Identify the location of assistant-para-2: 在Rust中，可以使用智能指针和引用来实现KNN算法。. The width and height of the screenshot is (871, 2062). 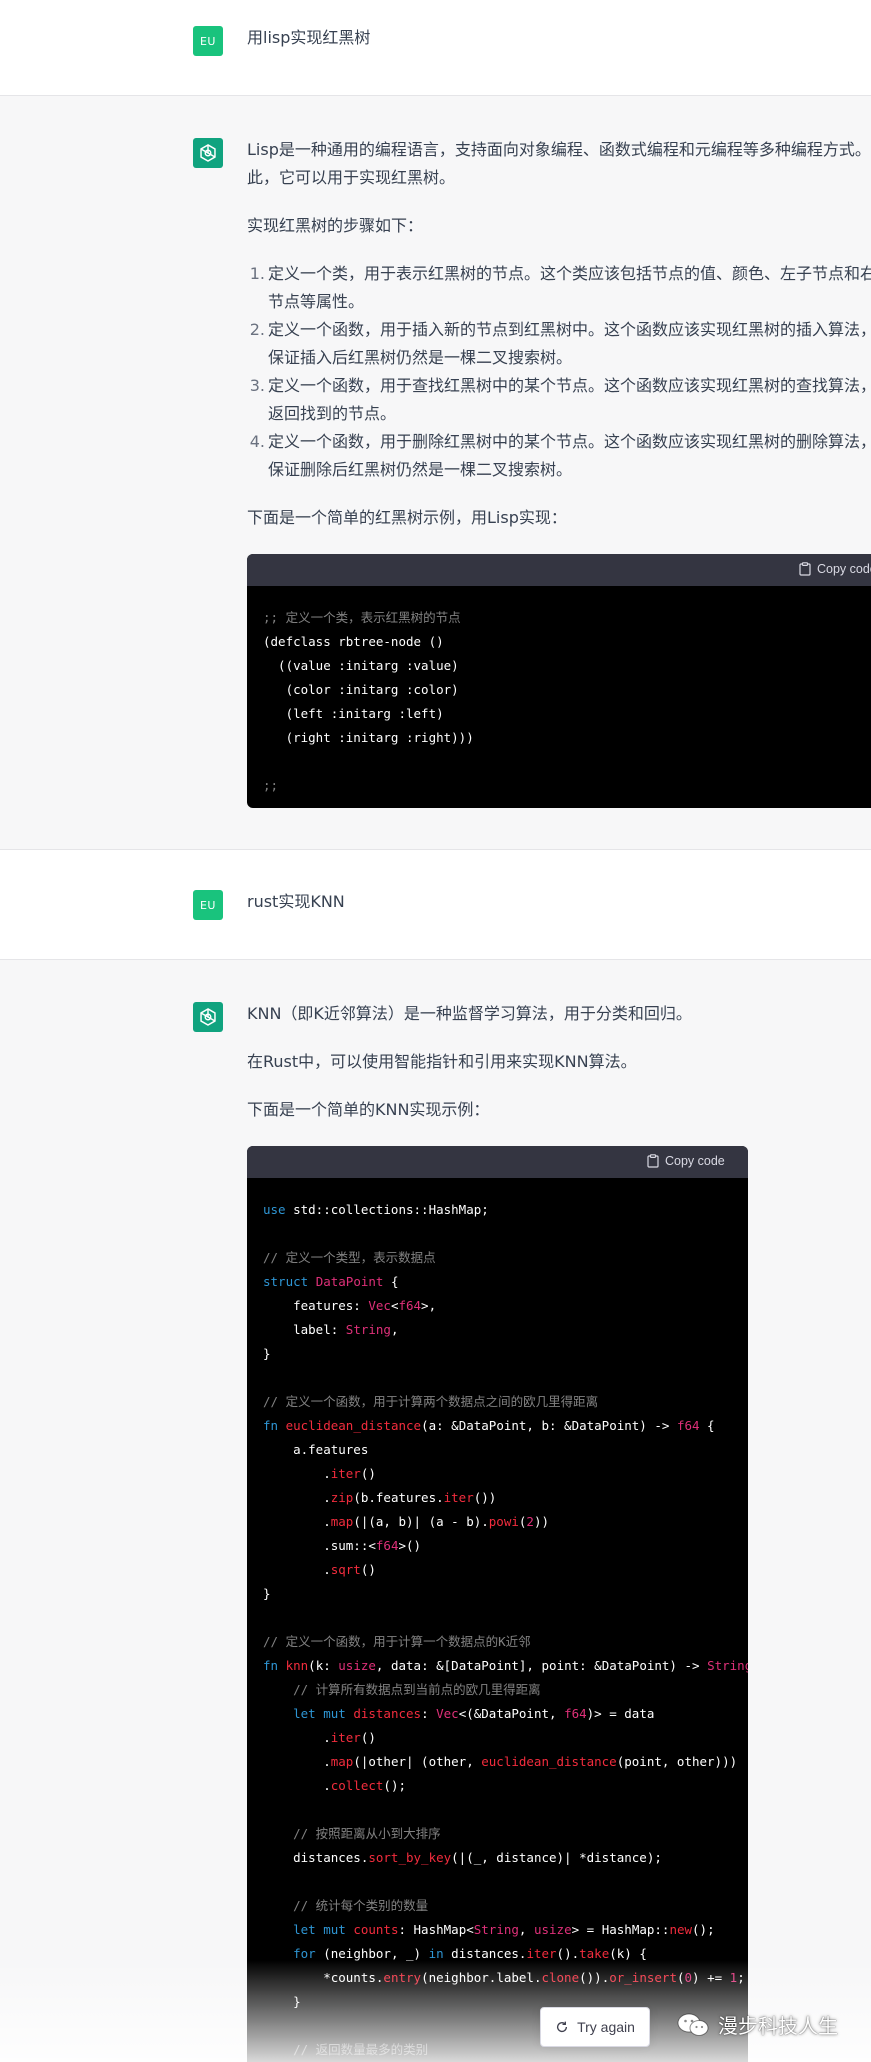
(442, 1061).